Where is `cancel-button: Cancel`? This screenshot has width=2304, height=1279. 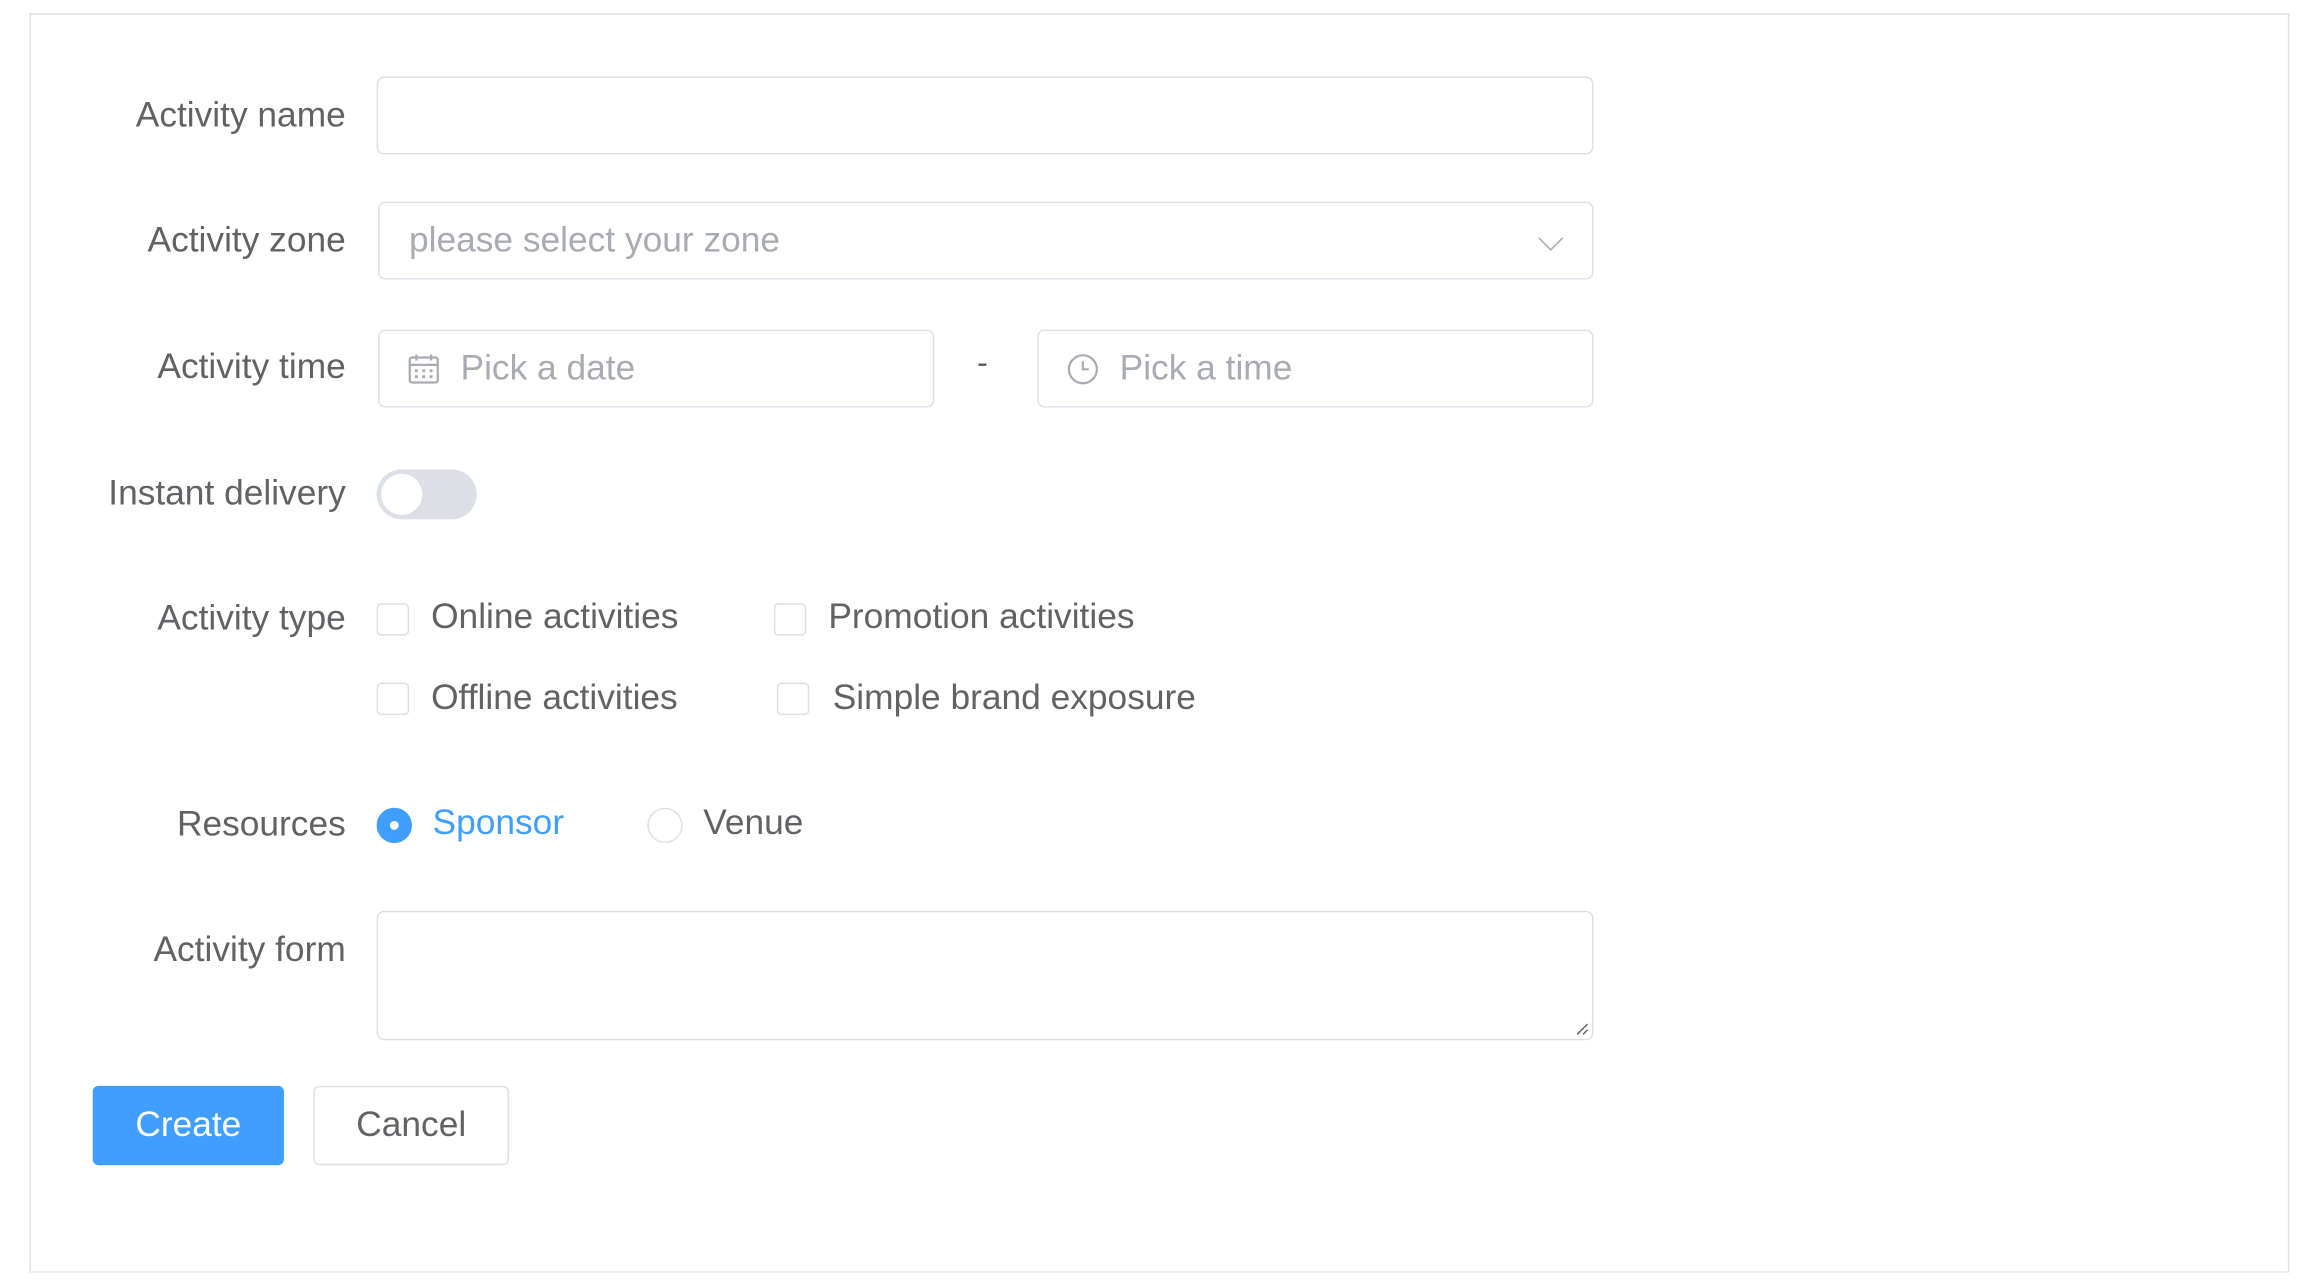
cancel-button: Cancel is located at coordinates (411, 1125).